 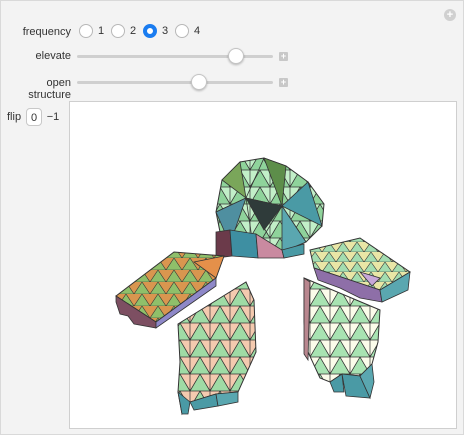 What do you see at coordinates (165, 31) in the screenshot?
I see `frequency-option-label: 3` at bounding box center [165, 31].